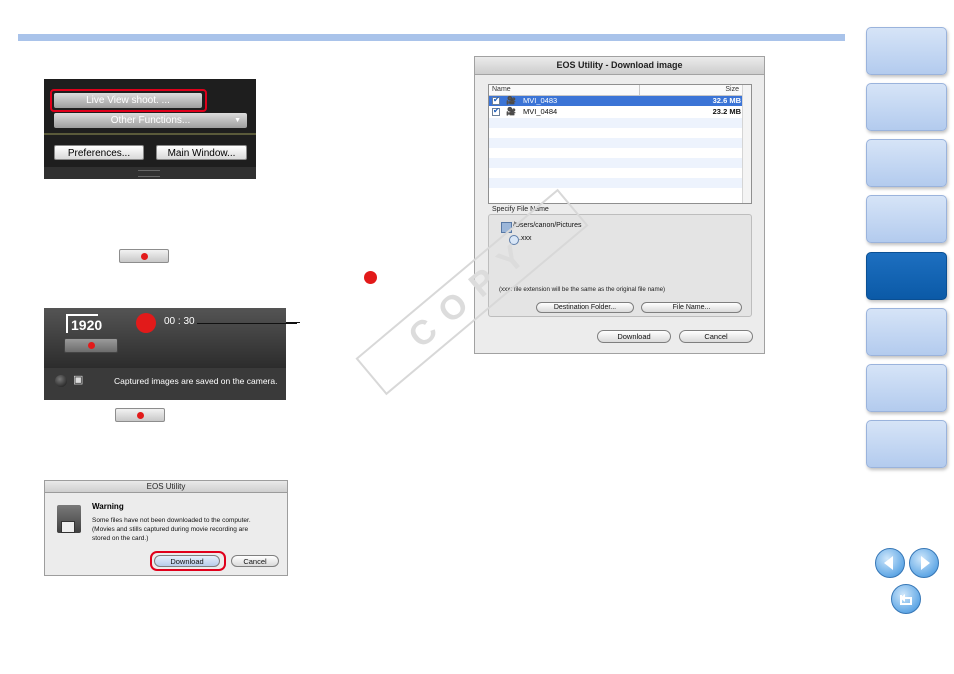 This screenshot has height=674, width=954. I want to click on dialog-title: EOS Utility - Download image, so click(619, 66).